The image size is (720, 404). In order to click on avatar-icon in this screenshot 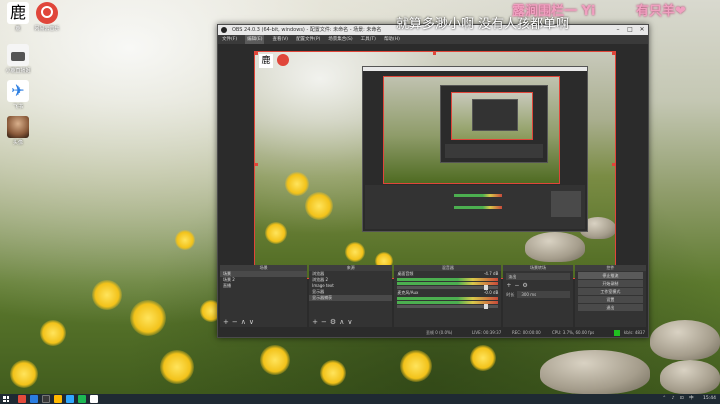, I will do `click(18, 127)`.